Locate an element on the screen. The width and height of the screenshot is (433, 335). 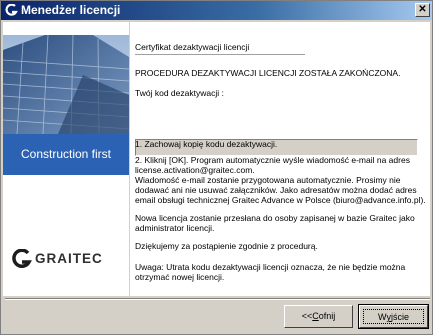
building-photo-image is located at coordinates (66, 84).